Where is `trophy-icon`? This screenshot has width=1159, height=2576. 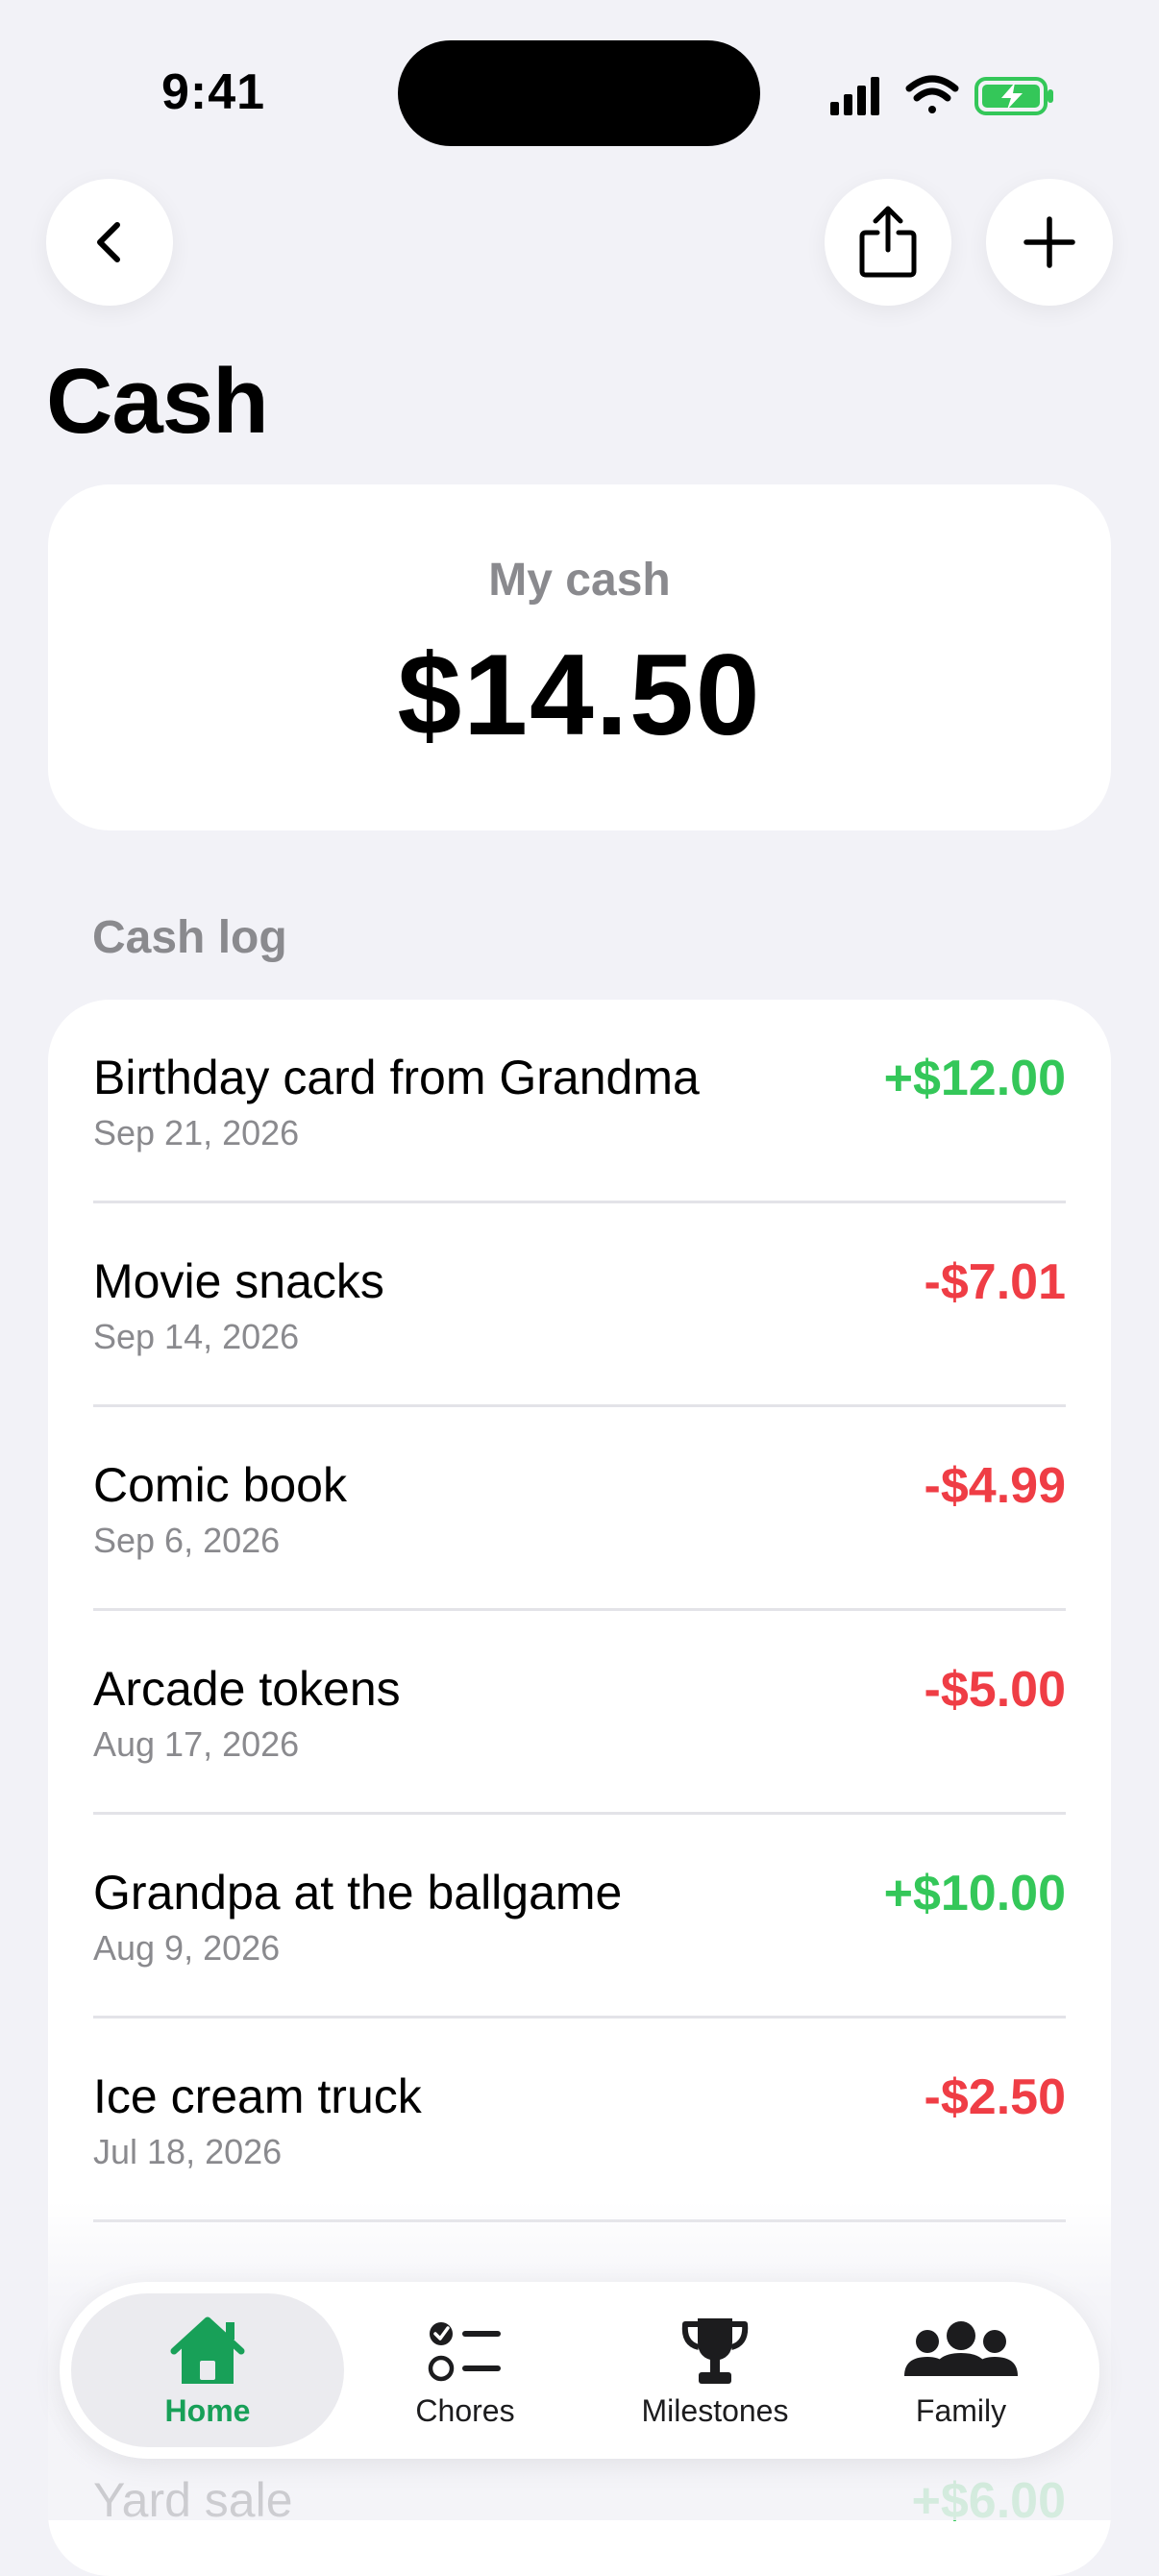
trophy-icon is located at coordinates (715, 2351).